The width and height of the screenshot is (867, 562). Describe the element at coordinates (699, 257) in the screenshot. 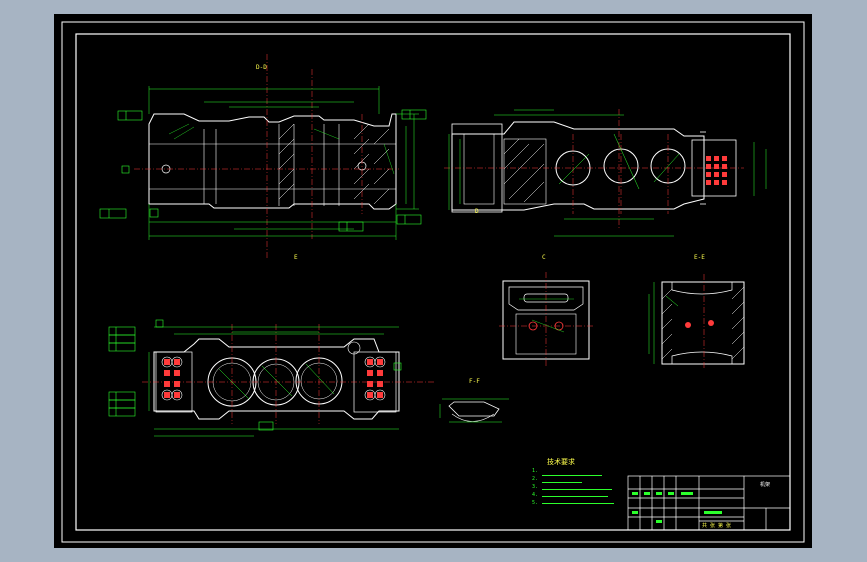

I see `view-label-ee: E-E` at that location.